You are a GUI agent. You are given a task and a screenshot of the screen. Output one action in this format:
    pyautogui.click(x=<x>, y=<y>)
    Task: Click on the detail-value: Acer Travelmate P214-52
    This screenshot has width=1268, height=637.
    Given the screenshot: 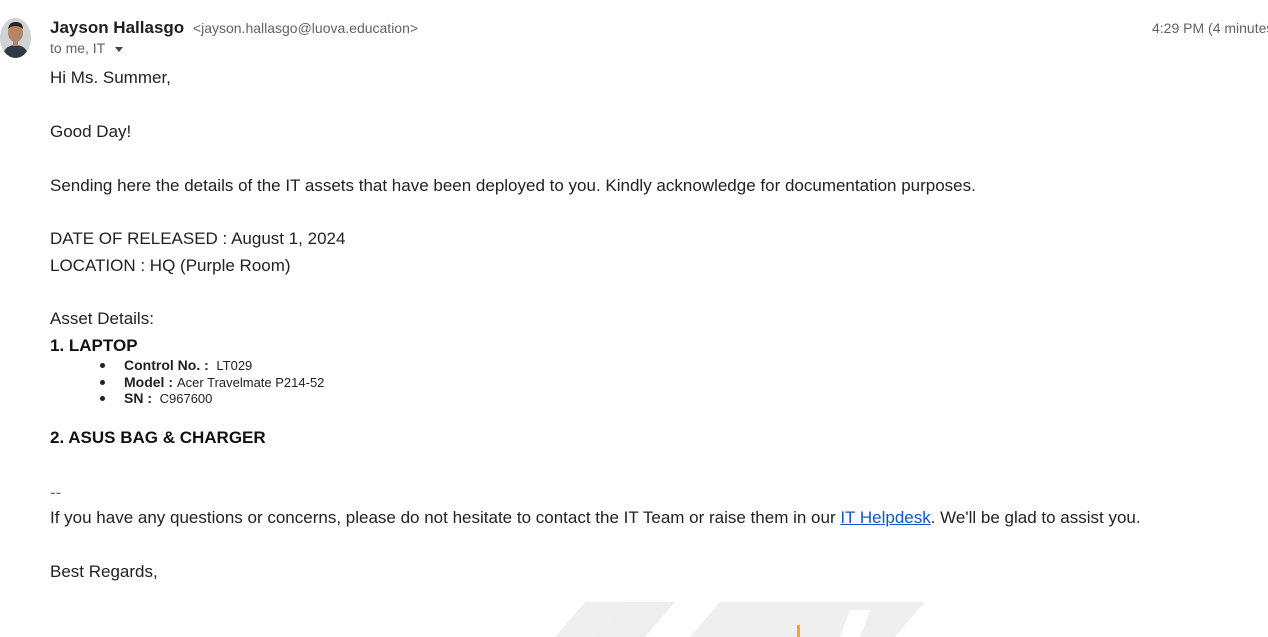 What is the action you would take?
    pyautogui.click(x=251, y=382)
    